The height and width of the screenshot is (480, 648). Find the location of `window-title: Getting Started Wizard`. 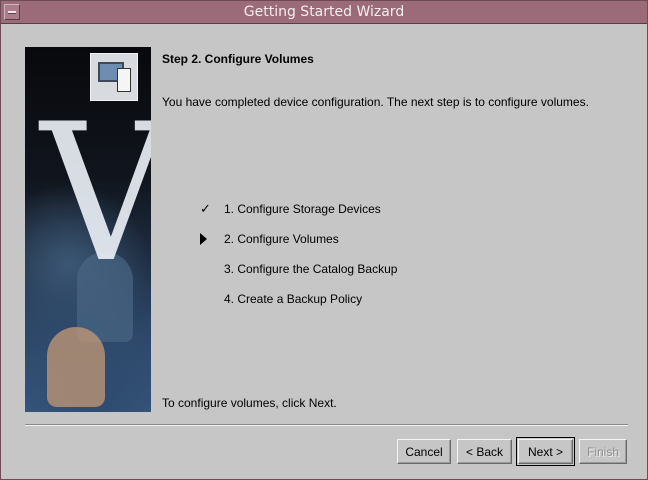

window-title: Getting Started Wizard is located at coordinates (324, 12).